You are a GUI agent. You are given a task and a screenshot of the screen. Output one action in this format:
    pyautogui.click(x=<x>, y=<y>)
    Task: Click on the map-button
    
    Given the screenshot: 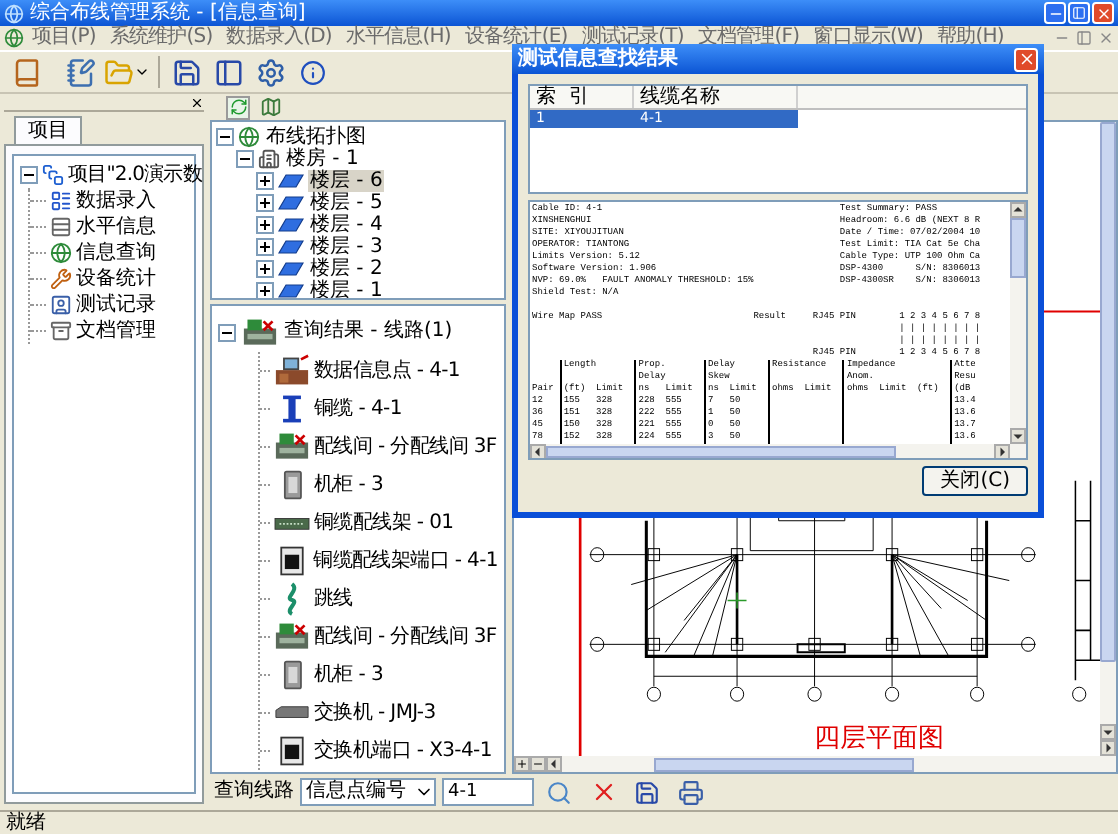 What is the action you would take?
    pyautogui.click(x=270, y=107)
    